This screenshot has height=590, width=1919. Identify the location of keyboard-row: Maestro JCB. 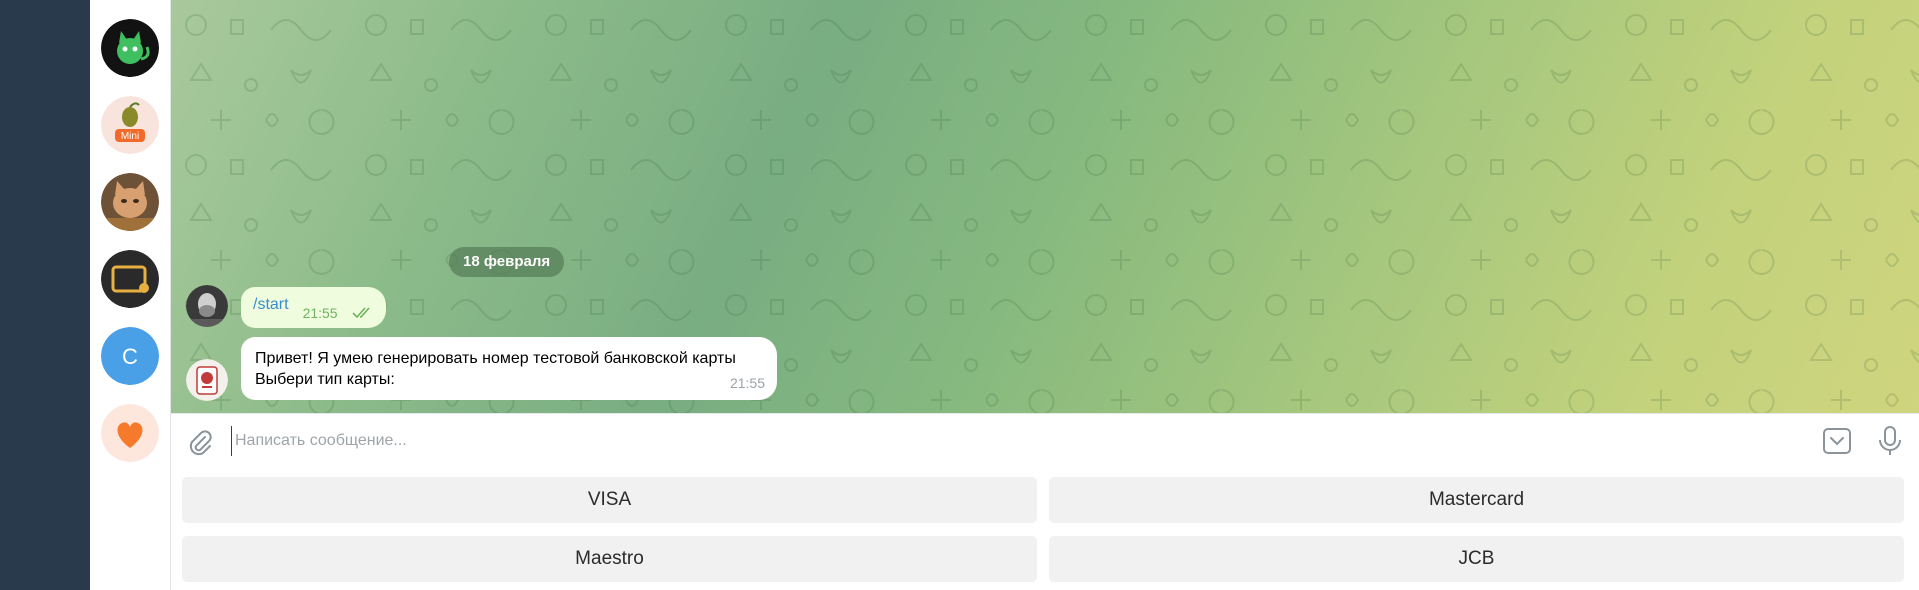
(1043, 559).